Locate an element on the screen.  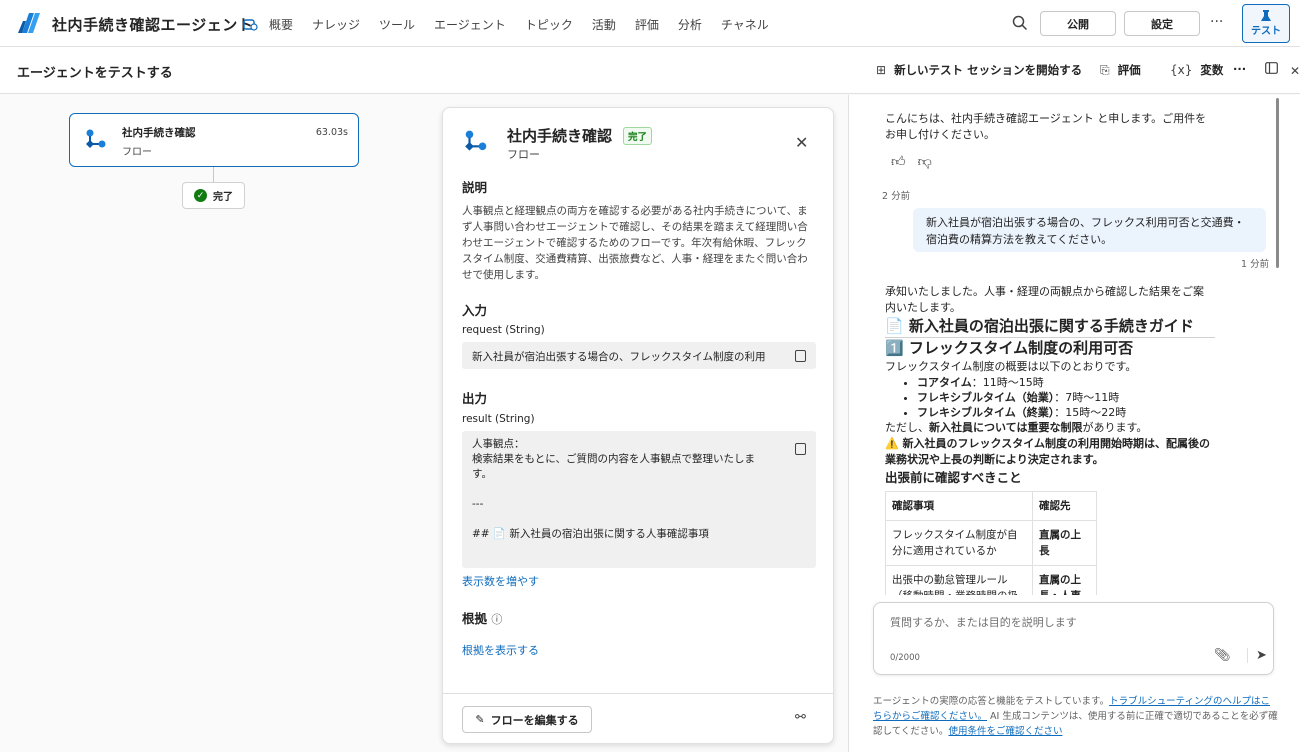
agent-status-icon is located at coordinates (250, 24).